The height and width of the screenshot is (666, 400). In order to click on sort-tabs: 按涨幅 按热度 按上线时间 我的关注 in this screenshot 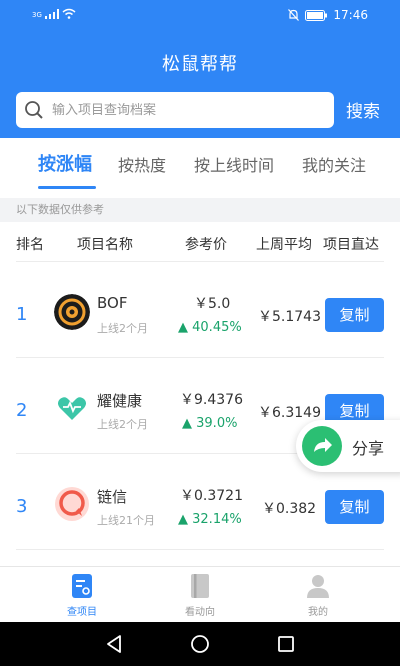, I will do `click(200, 168)`.